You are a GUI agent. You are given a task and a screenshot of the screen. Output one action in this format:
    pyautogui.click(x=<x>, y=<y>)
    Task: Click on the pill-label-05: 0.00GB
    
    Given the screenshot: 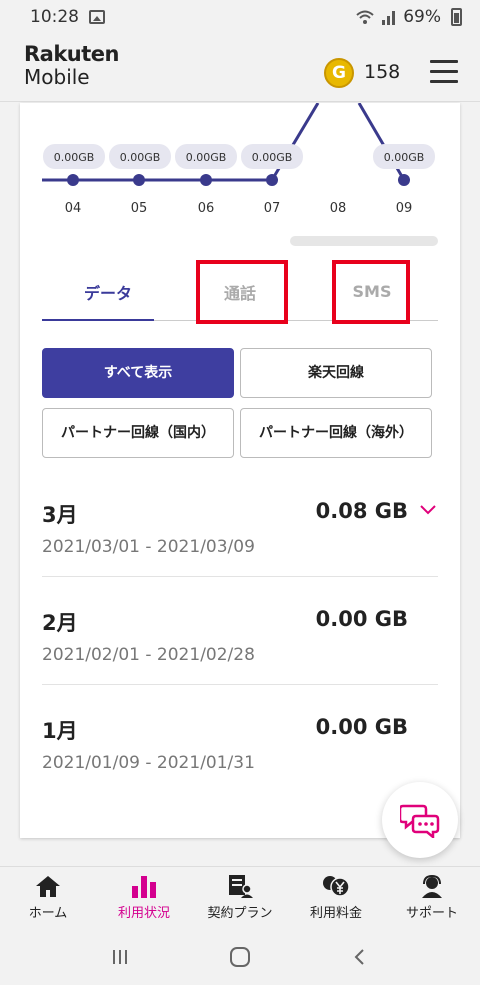 What is the action you would take?
    pyautogui.click(x=140, y=157)
    